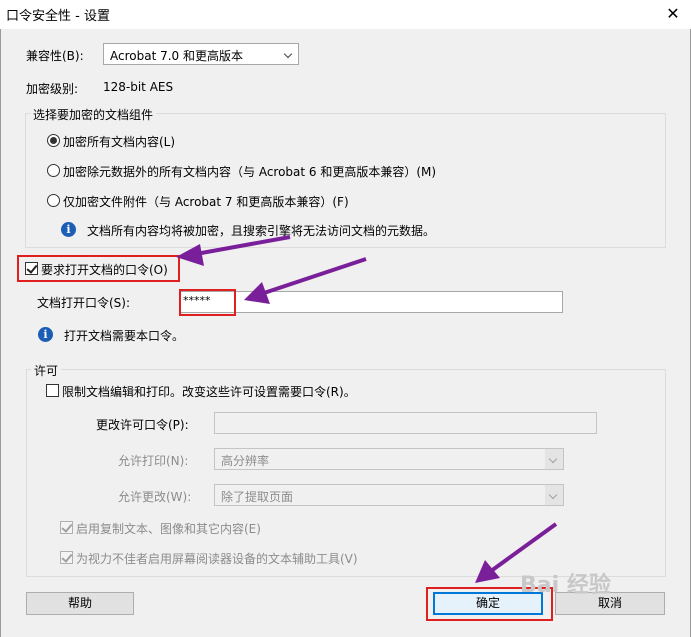 The image size is (691, 637). I want to click on arrow-to-ok, so click(523, 547).